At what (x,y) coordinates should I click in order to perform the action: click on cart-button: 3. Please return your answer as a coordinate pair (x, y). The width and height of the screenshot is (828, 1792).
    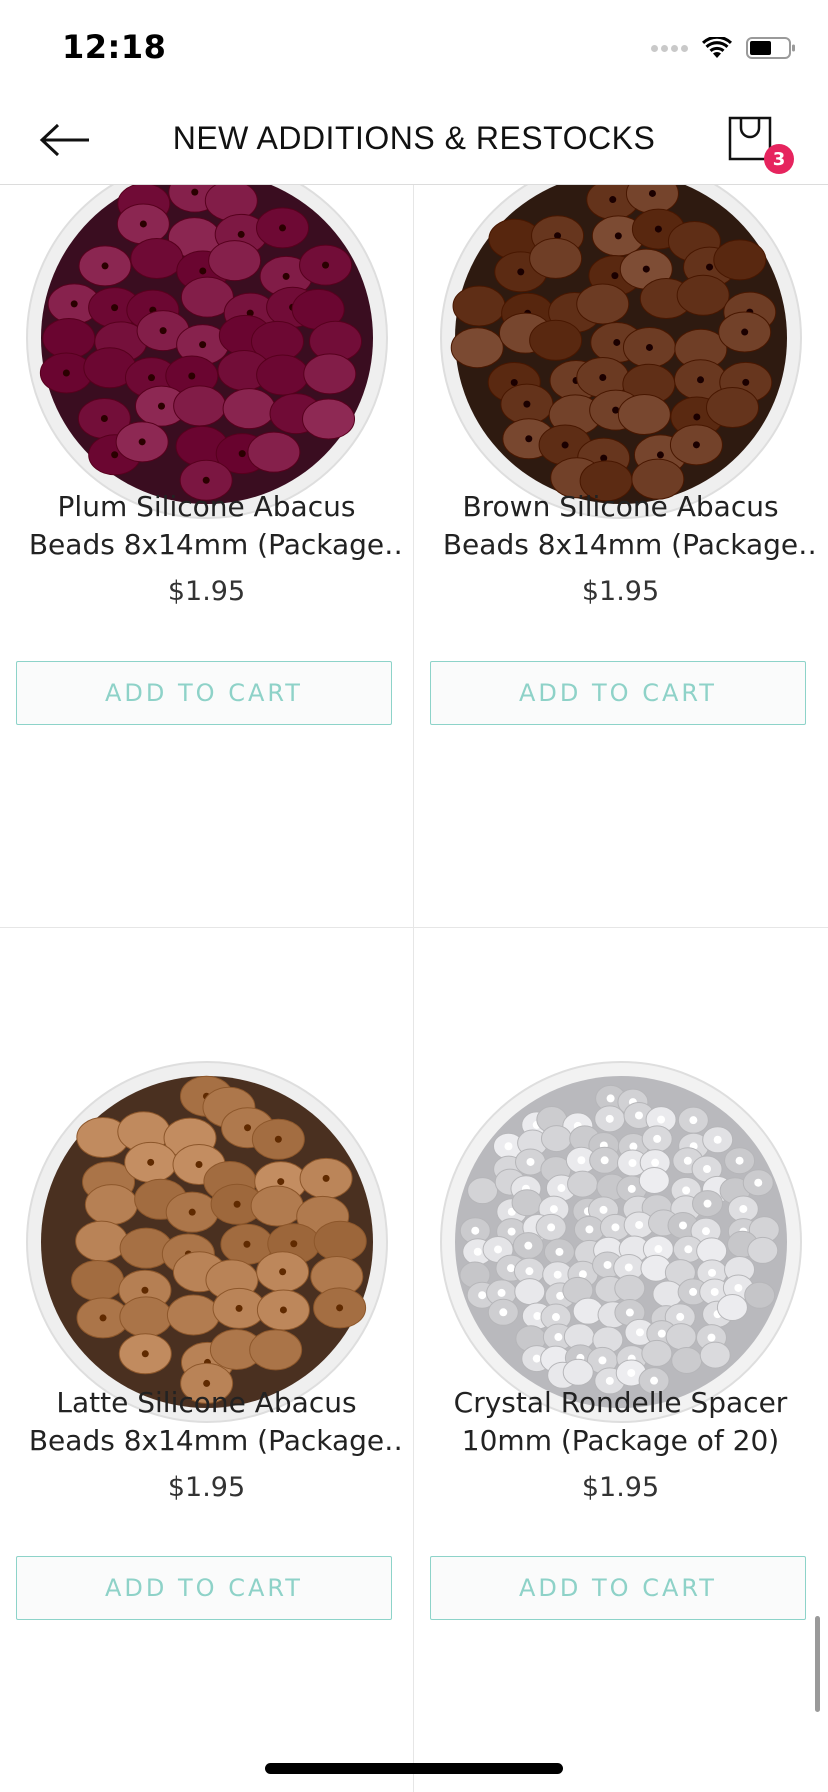
    Looking at the image, I should click on (760, 143).